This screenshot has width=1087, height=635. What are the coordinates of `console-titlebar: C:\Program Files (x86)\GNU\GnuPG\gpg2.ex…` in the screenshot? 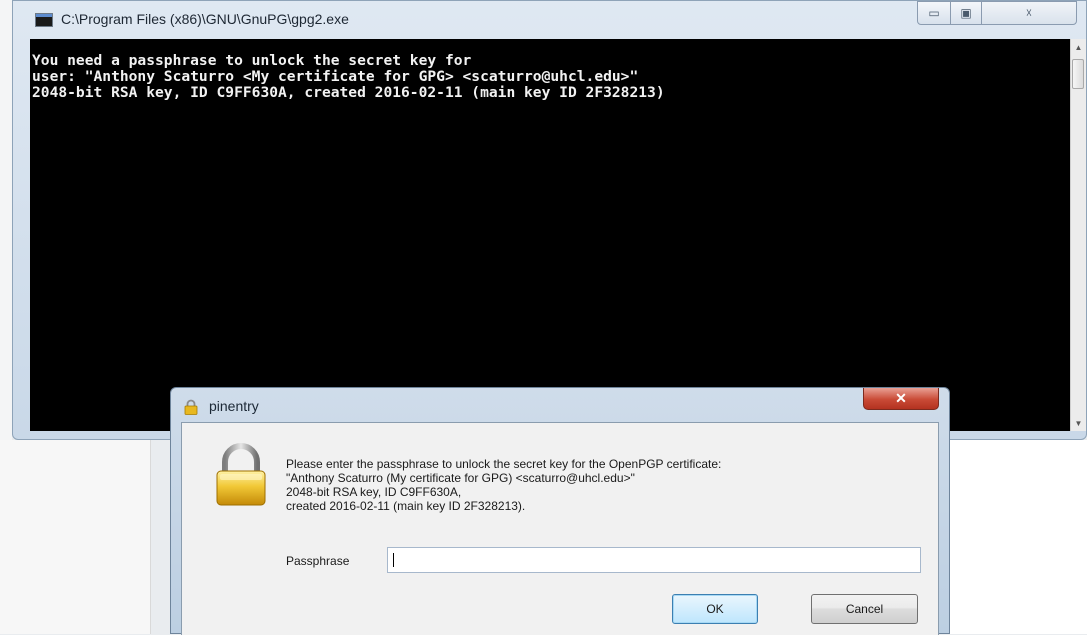 It's located at (549, 20).